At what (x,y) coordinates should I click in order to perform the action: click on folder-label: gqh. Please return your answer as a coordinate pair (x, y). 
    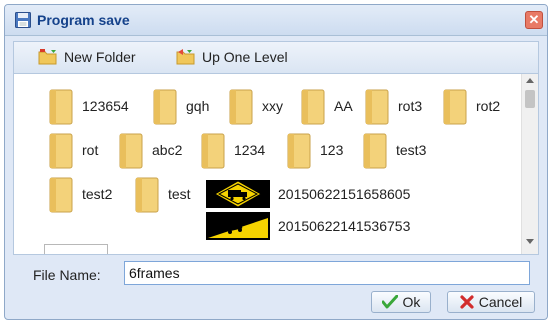
    Looking at the image, I should click on (198, 106).